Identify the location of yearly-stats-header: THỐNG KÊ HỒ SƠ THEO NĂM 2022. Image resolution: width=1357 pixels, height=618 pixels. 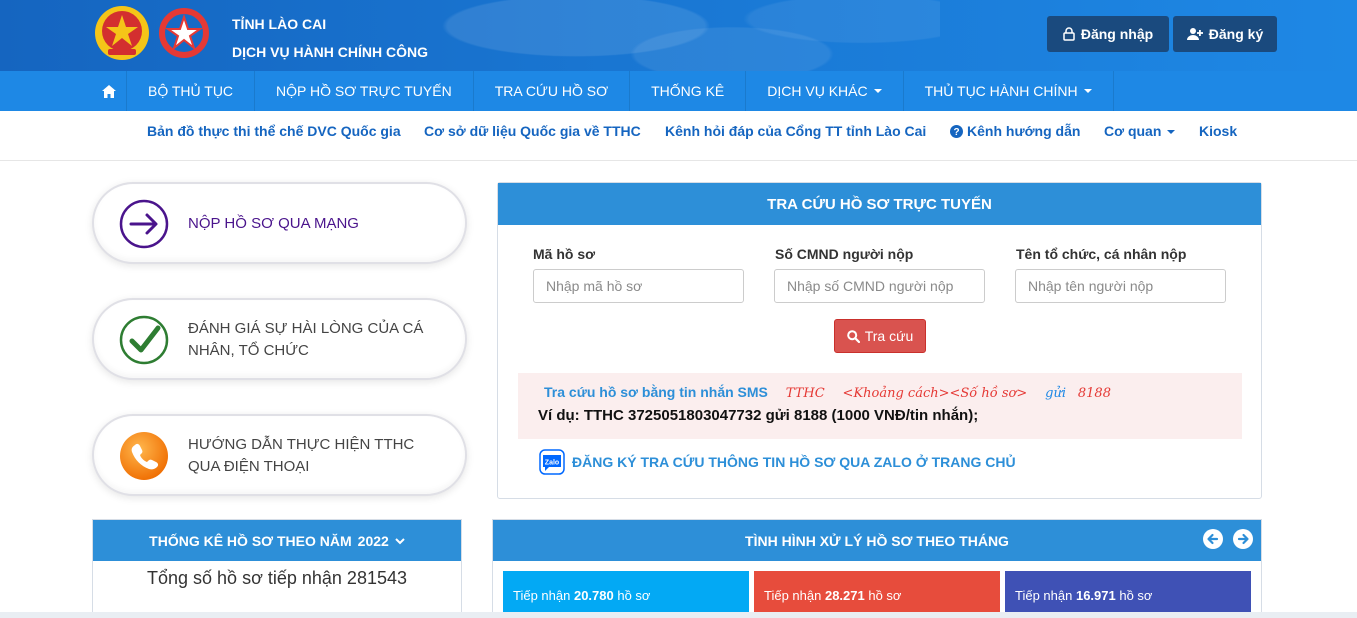
(277, 540).